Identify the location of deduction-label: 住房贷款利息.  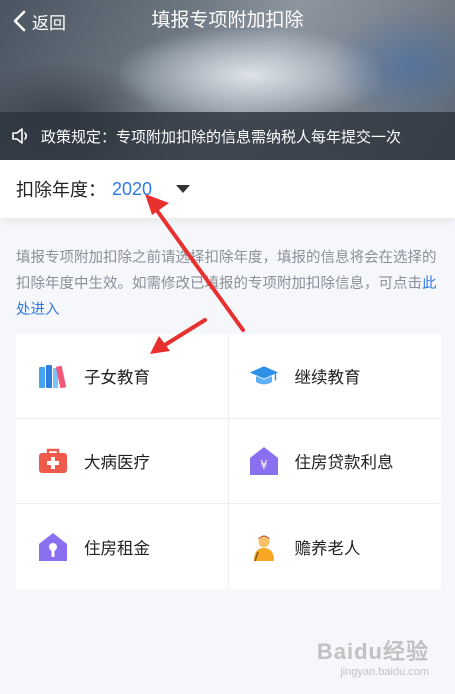
(344, 462).